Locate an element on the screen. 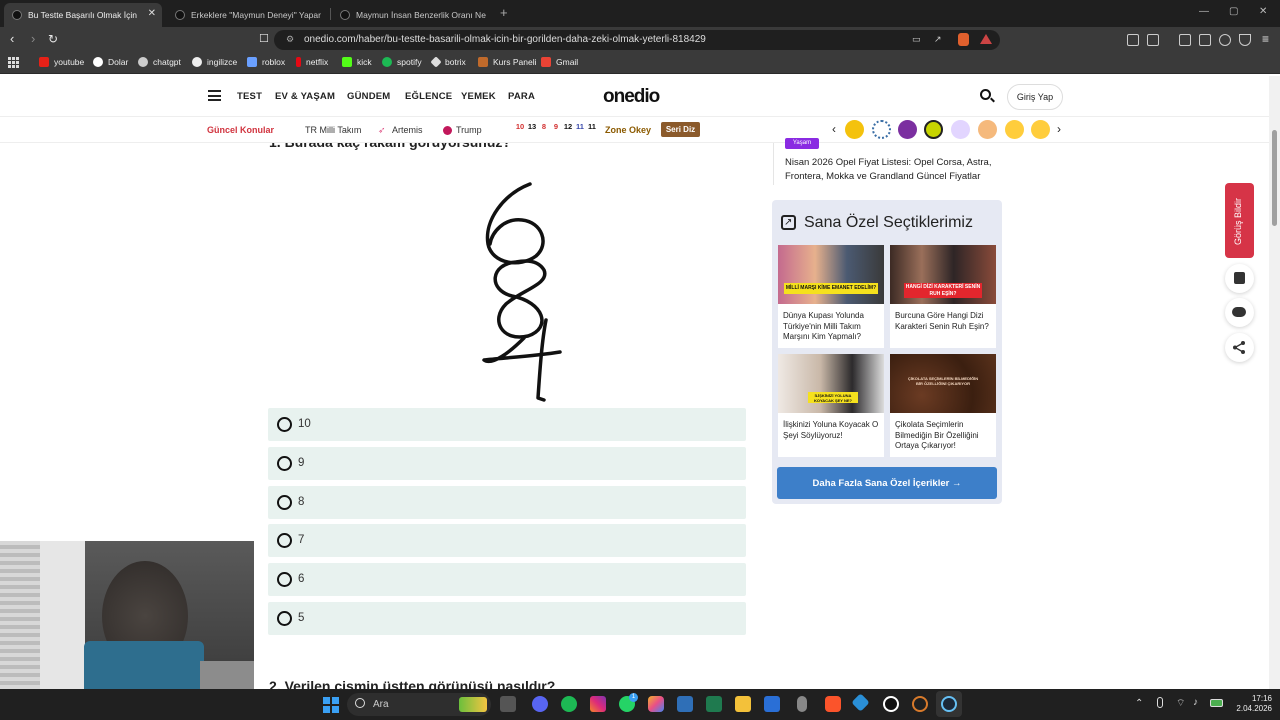 This screenshot has width=1280, height=720. system-clock: 17:16 2.04.2026 is located at coordinates (1252, 704).